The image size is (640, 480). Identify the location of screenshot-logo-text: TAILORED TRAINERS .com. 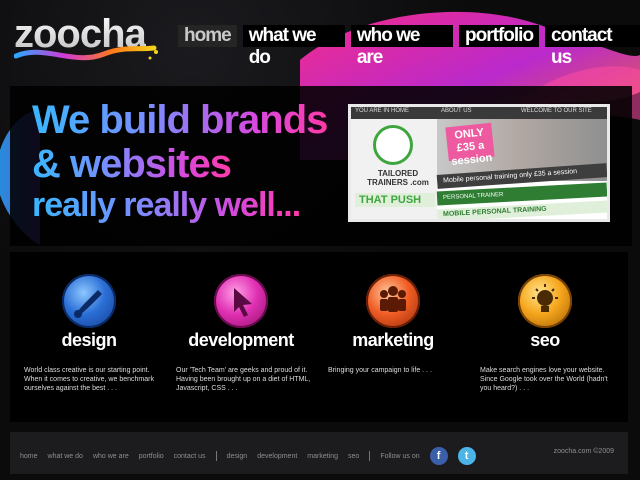
(398, 178).